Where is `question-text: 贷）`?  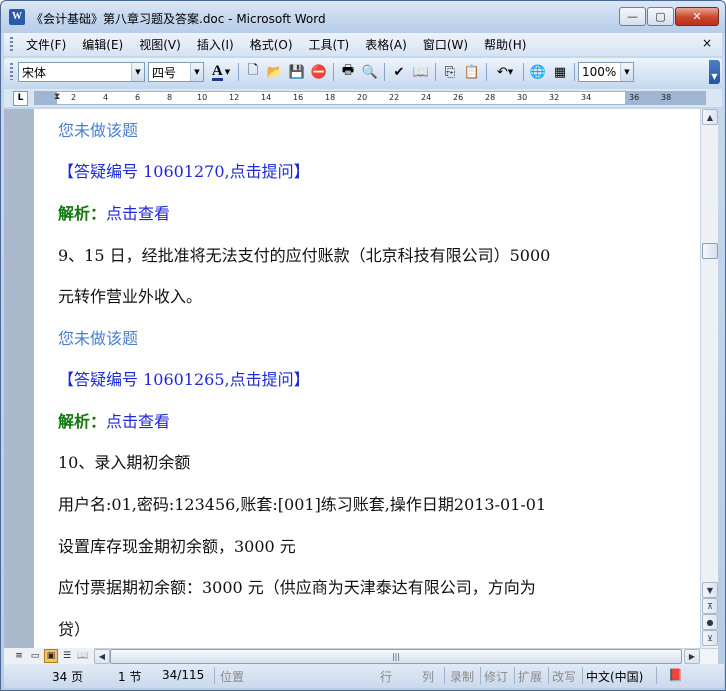 question-text: 贷） is located at coordinates (74, 629).